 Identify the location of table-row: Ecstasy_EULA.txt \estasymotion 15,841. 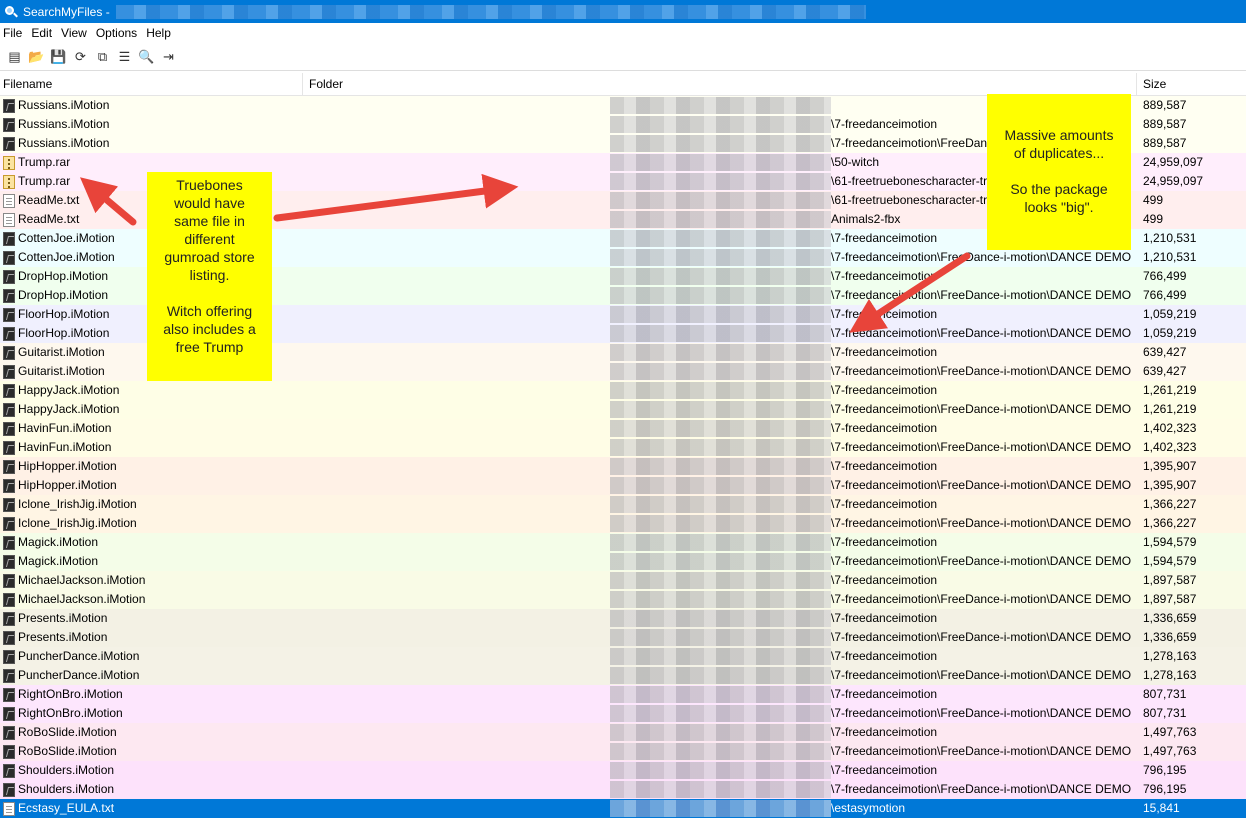
(623, 808).